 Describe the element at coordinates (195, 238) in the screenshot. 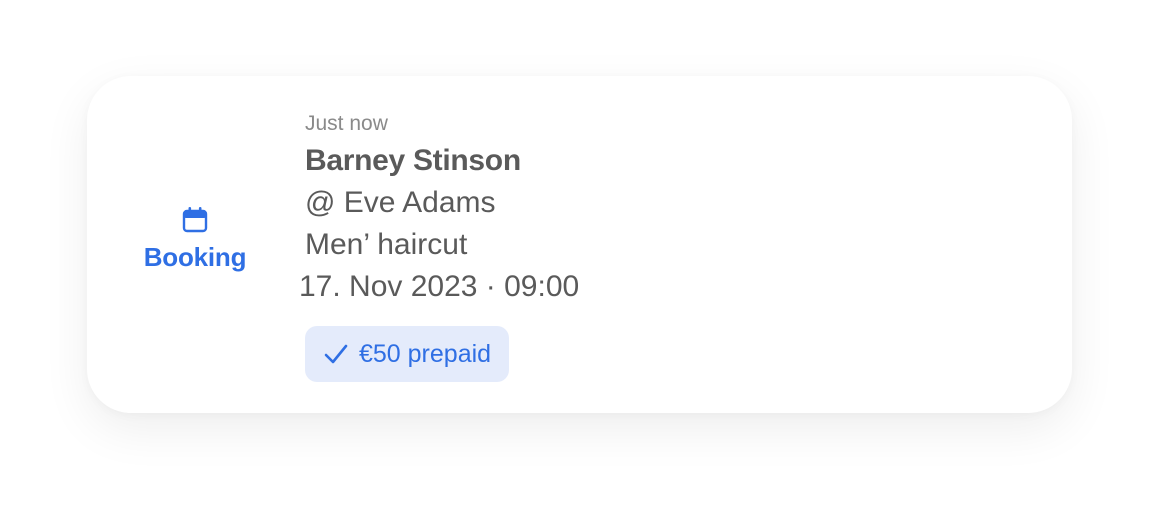

I see `notification-type: Booking` at that location.